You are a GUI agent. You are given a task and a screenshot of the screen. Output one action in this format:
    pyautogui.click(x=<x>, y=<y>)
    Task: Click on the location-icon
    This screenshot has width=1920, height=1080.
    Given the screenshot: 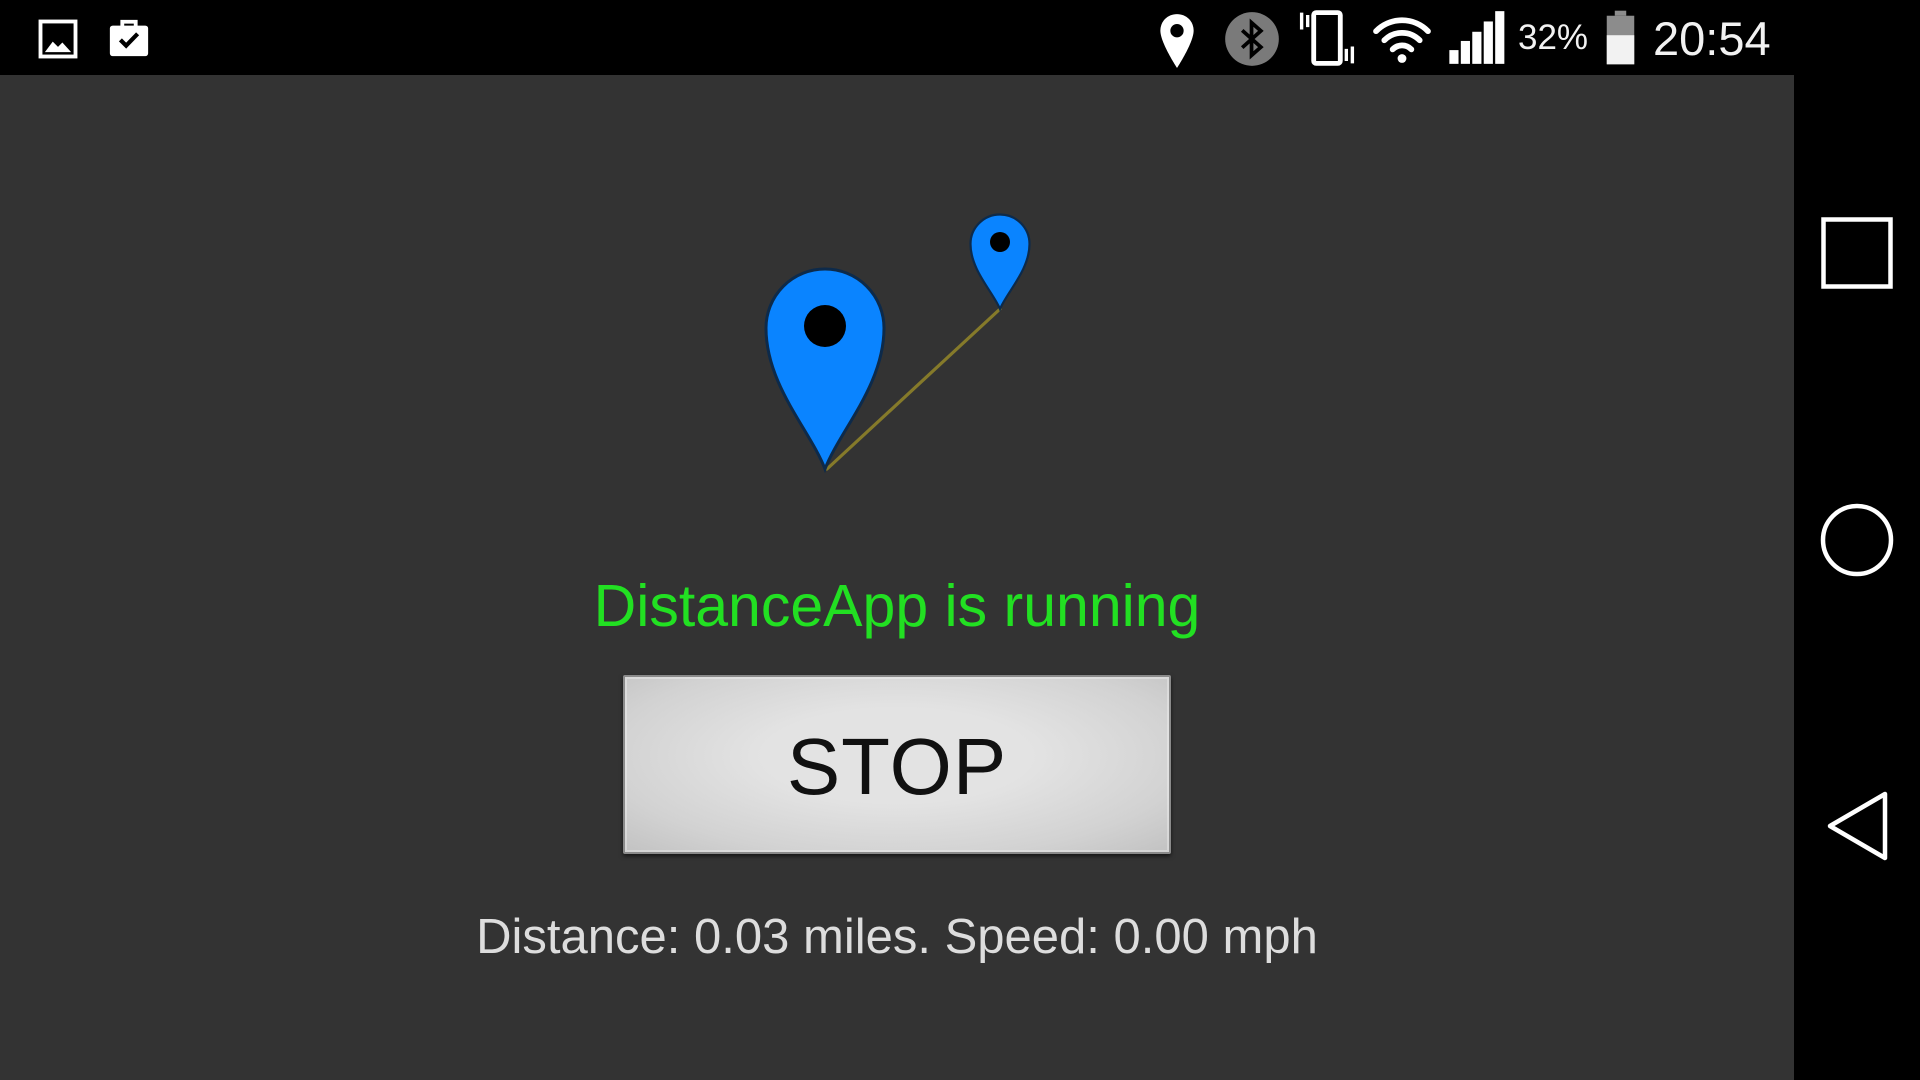 What is the action you would take?
    pyautogui.click(x=1177, y=41)
    